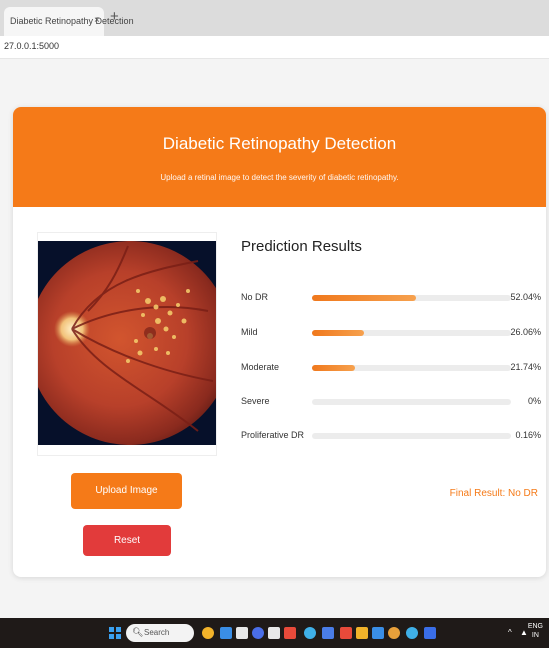  What do you see at coordinates (255, 401) in the screenshot?
I see `result-label: Severe` at bounding box center [255, 401].